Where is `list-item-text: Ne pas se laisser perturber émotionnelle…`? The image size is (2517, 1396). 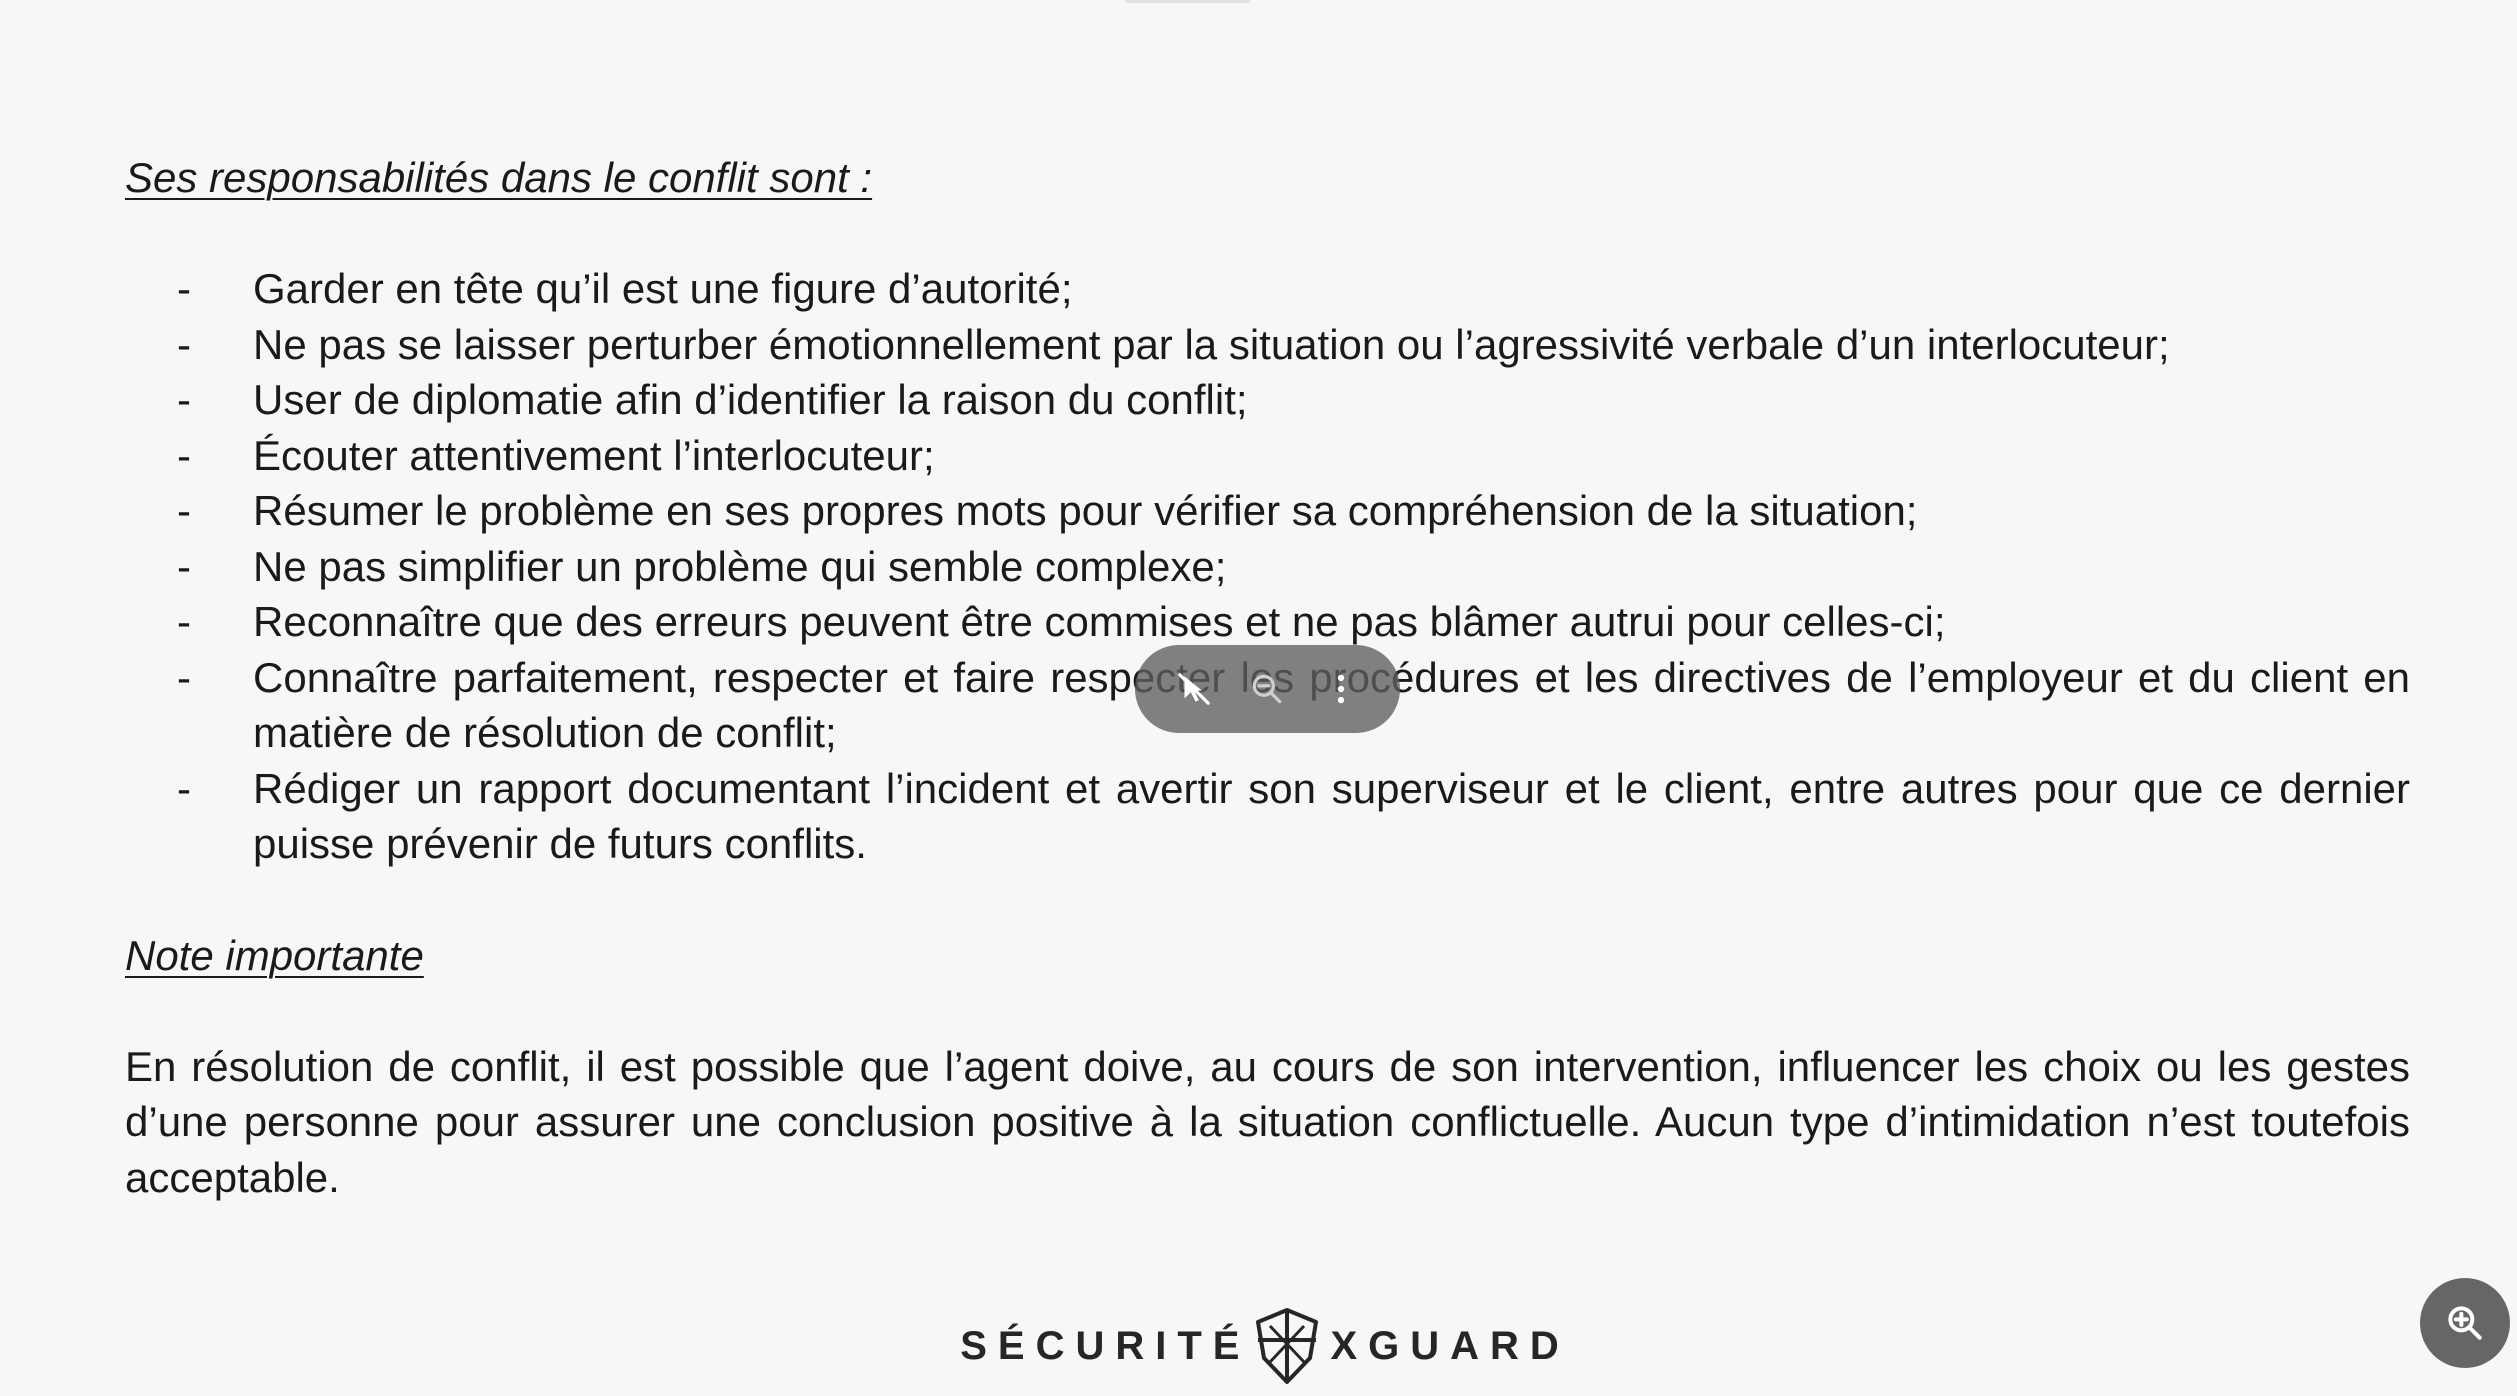
list-item-text: Ne pas se laisser perturber émotionnelle… is located at coordinates (1211, 344).